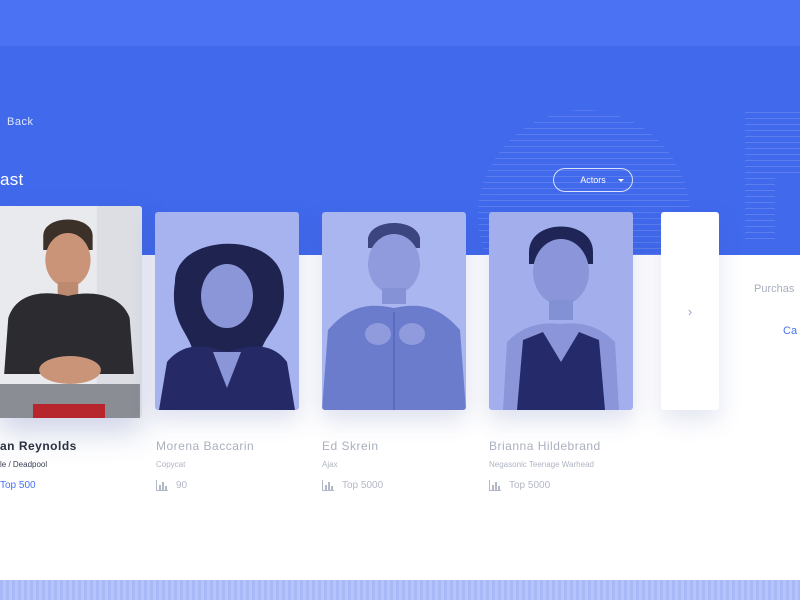 This screenshot has height=600, width=800. What do you see at coordinates (774, 289) in the screenshot?
I see `purchase-label: Purchas` at bounding box center [774, 289].